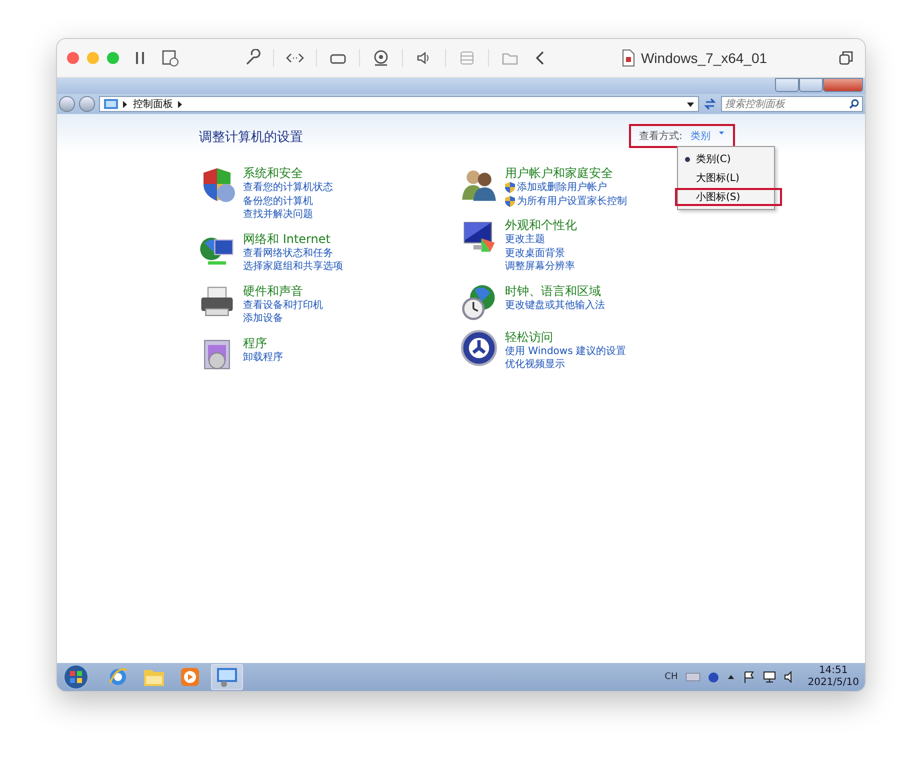 Image resolution: width=922 pixels, height=766 pixels. I want to click on start-button, so click(76, 677).